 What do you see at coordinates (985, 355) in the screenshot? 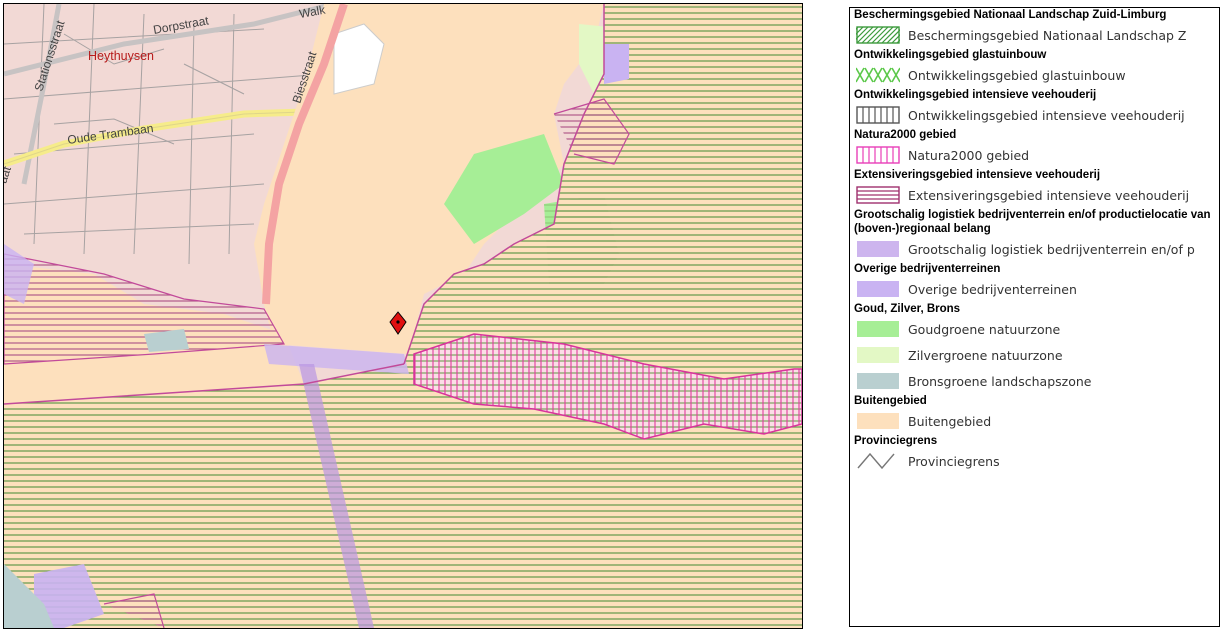
I see `legend-item-label: Zilvergroene natuurzone` at bounding box center [985, 355].